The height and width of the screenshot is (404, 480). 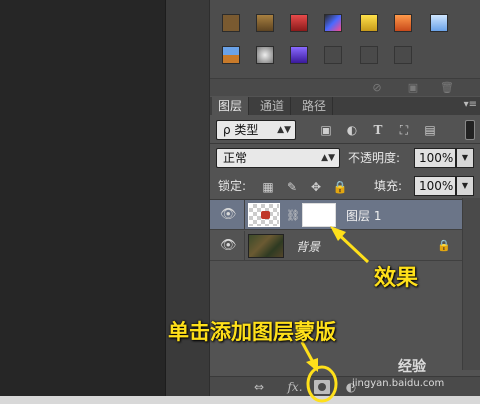 What do you see at coordinates (447, 88) in the screenshot?
I see `delete-style-icon: 🗑` at bounding box center [447, 88].